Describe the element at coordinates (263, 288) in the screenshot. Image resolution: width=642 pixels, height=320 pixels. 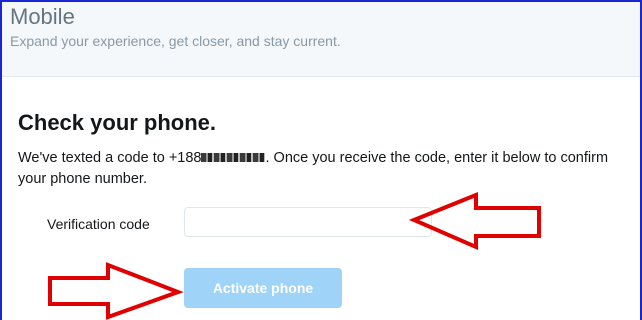
I see `activate-phone-button: Activate phone` at that location.